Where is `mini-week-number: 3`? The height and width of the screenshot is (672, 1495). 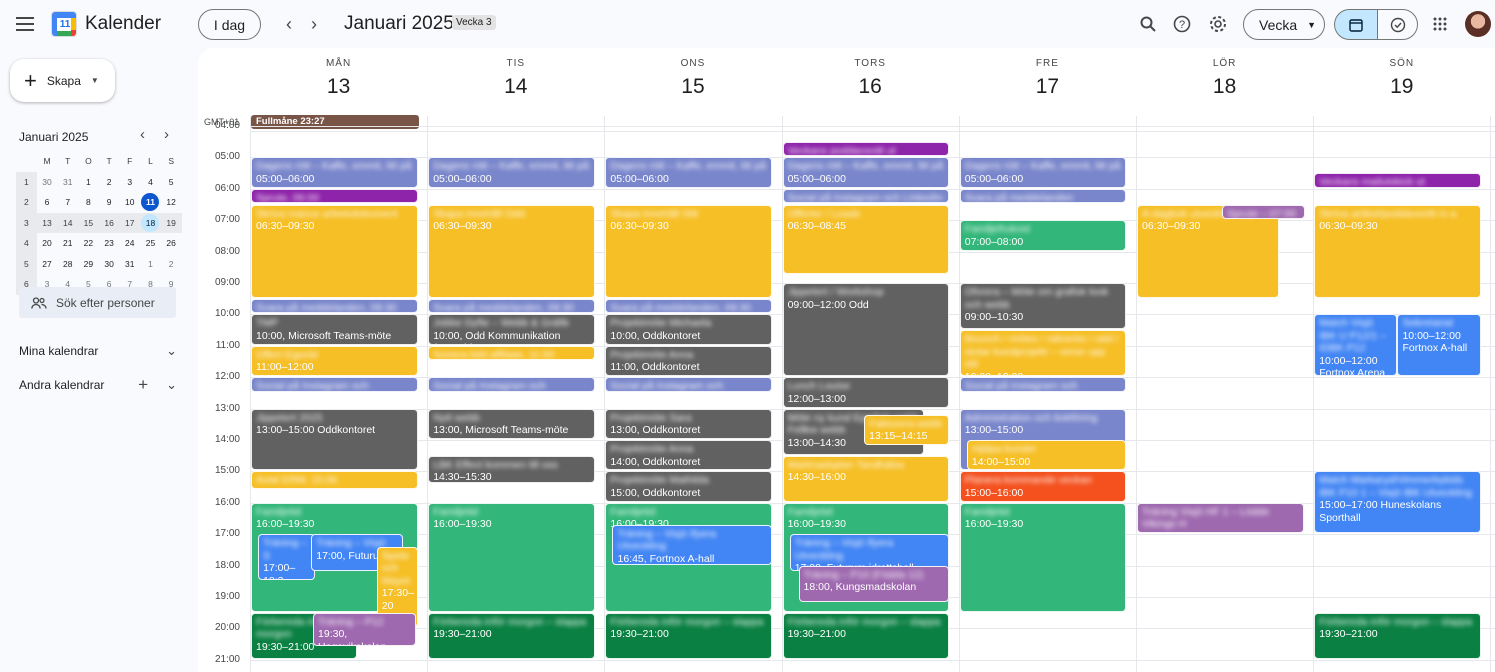 mini-week-number: 3 is located at coordinates (26, 222).